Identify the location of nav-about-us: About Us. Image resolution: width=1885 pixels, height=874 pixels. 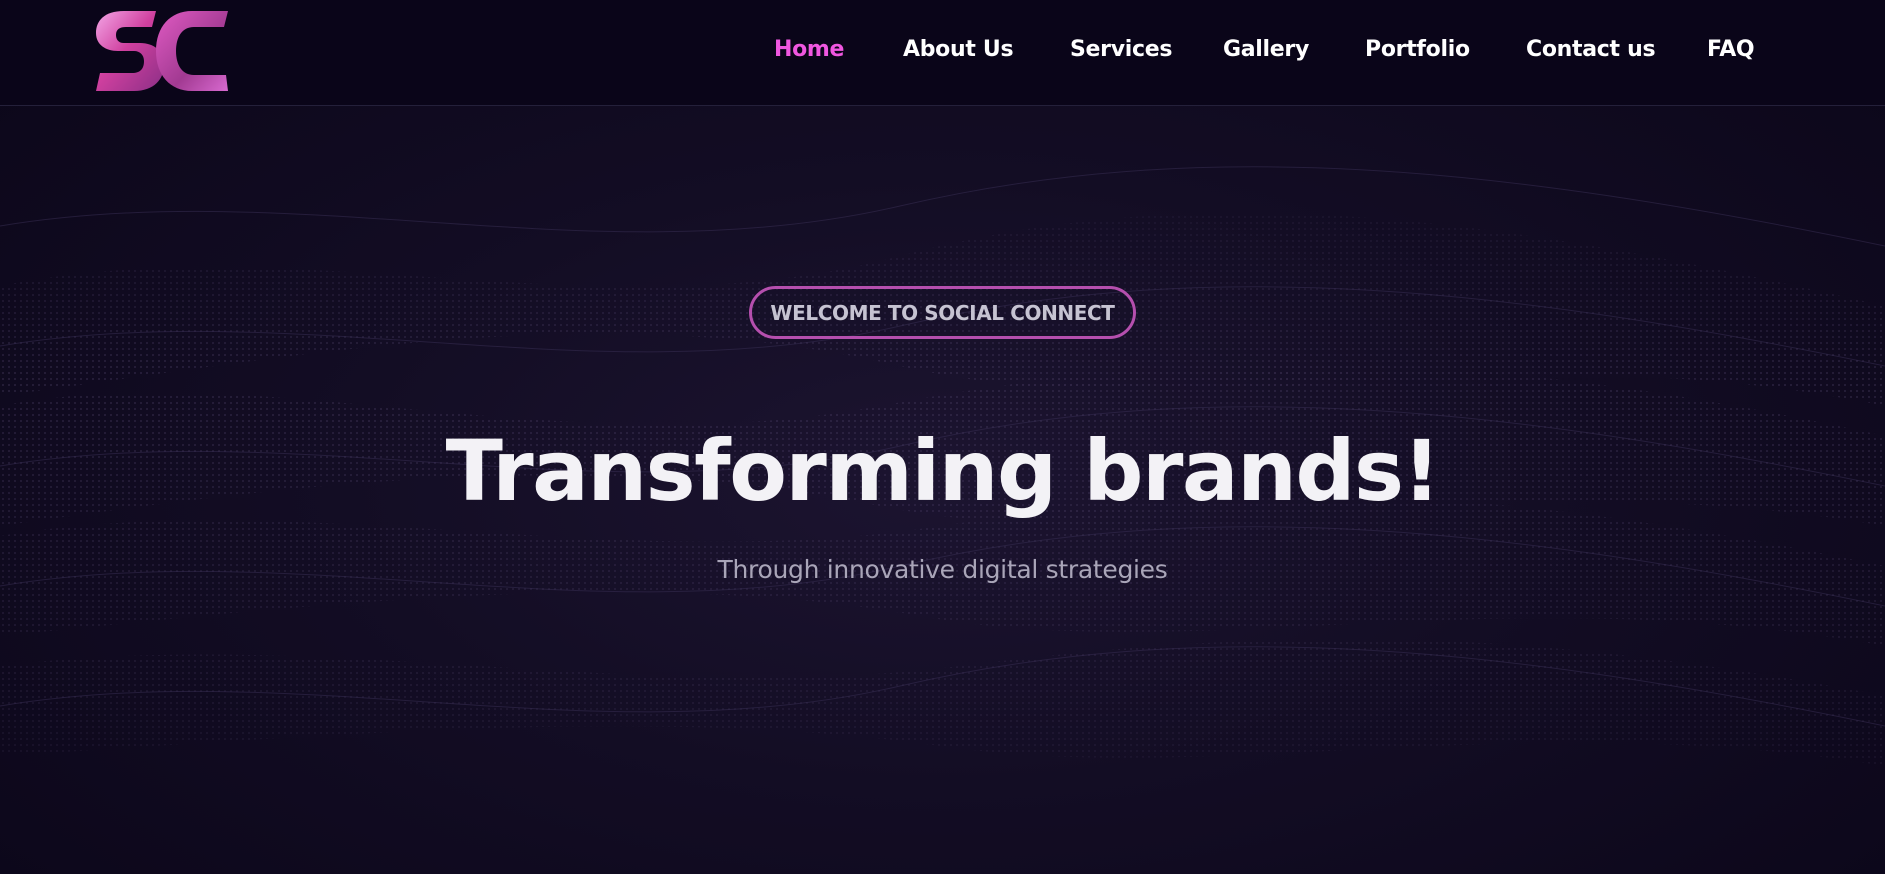
(958, 50).